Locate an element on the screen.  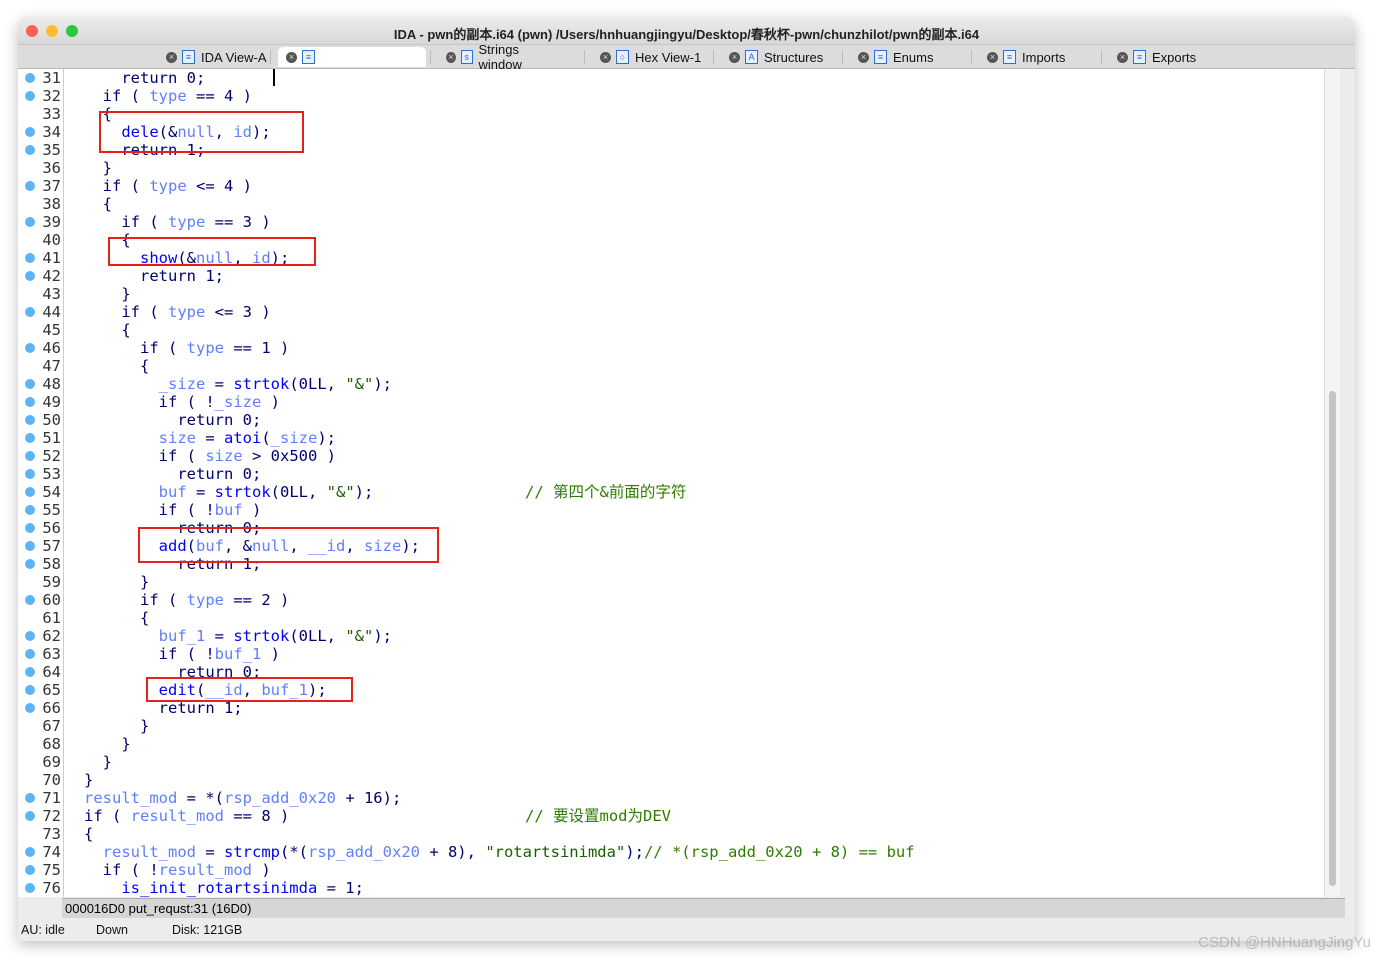
code-line: 45 { is located at coordinates (678, 330).